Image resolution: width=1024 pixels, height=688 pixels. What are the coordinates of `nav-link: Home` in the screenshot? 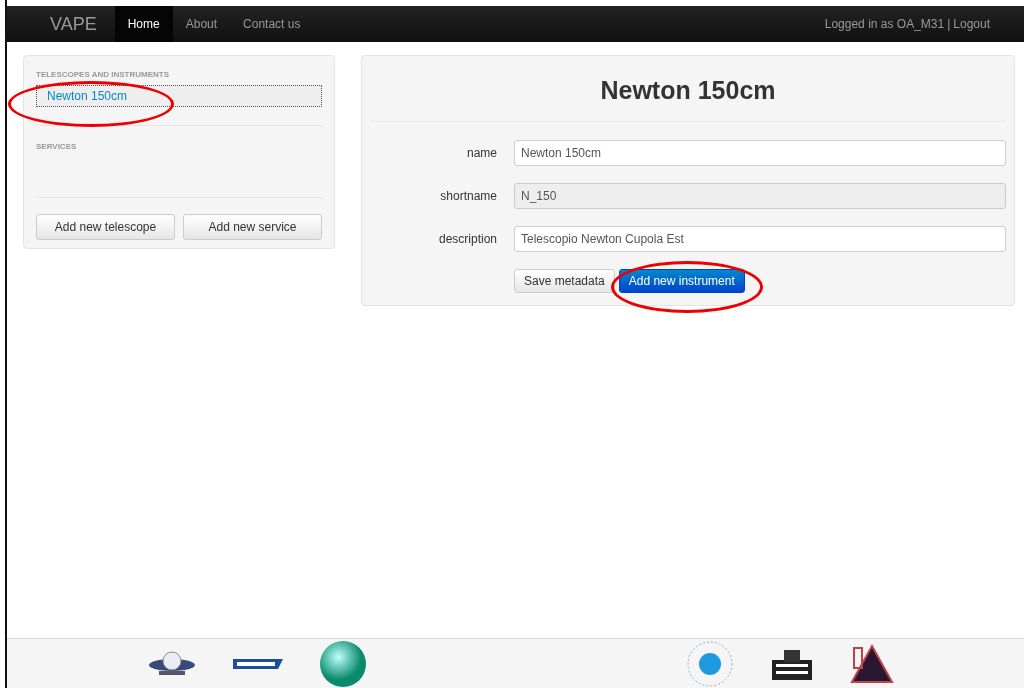 It's located at (143, 24).